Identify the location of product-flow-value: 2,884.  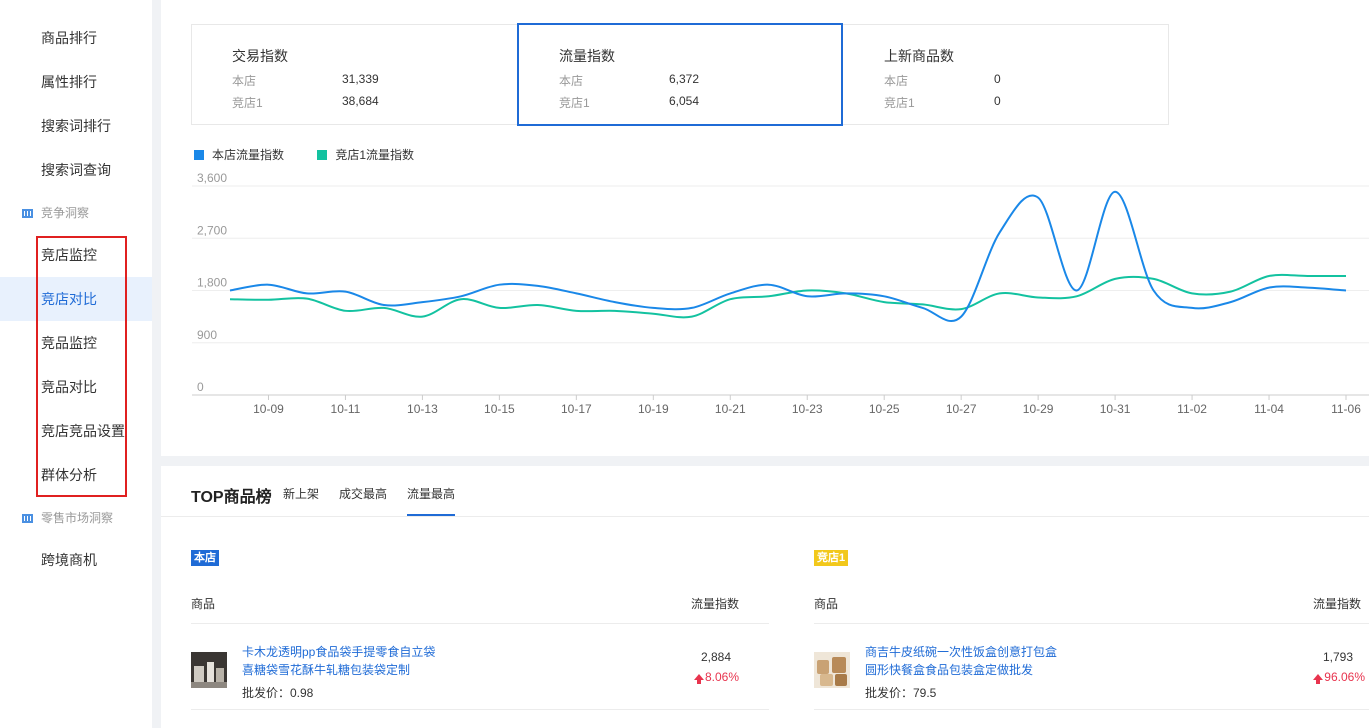
(715, 657).